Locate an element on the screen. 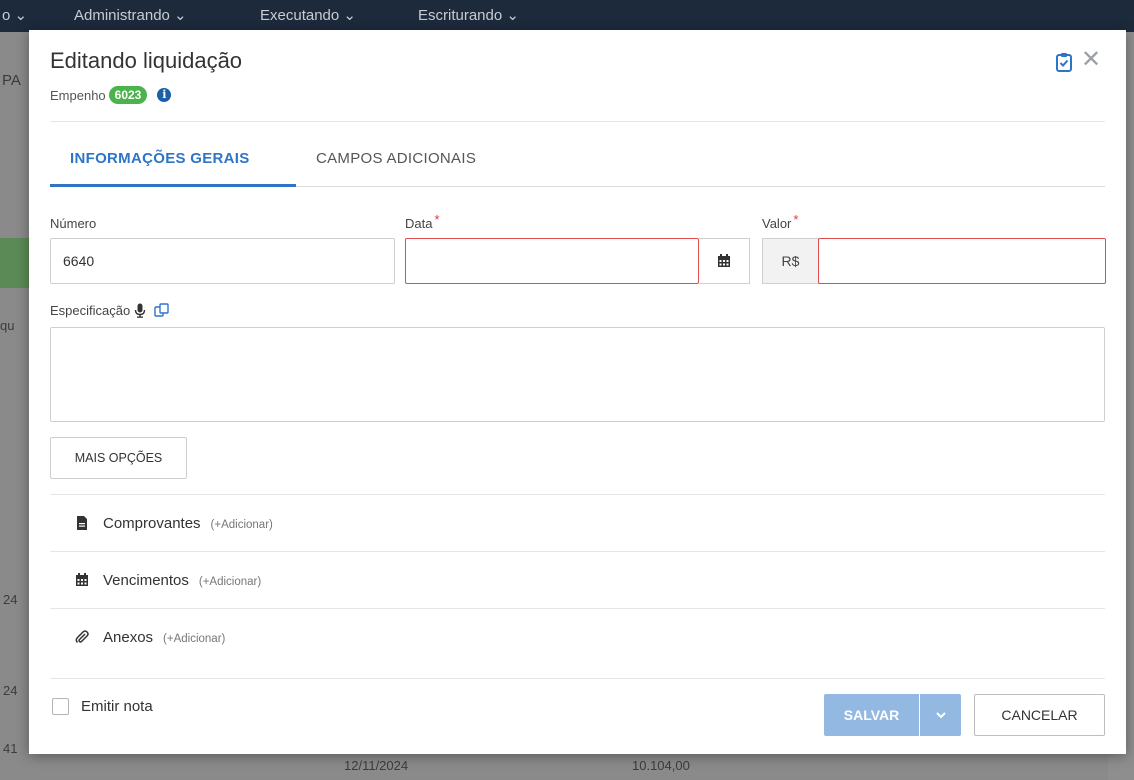  menu-label: o is located at coordinates (6, 15).